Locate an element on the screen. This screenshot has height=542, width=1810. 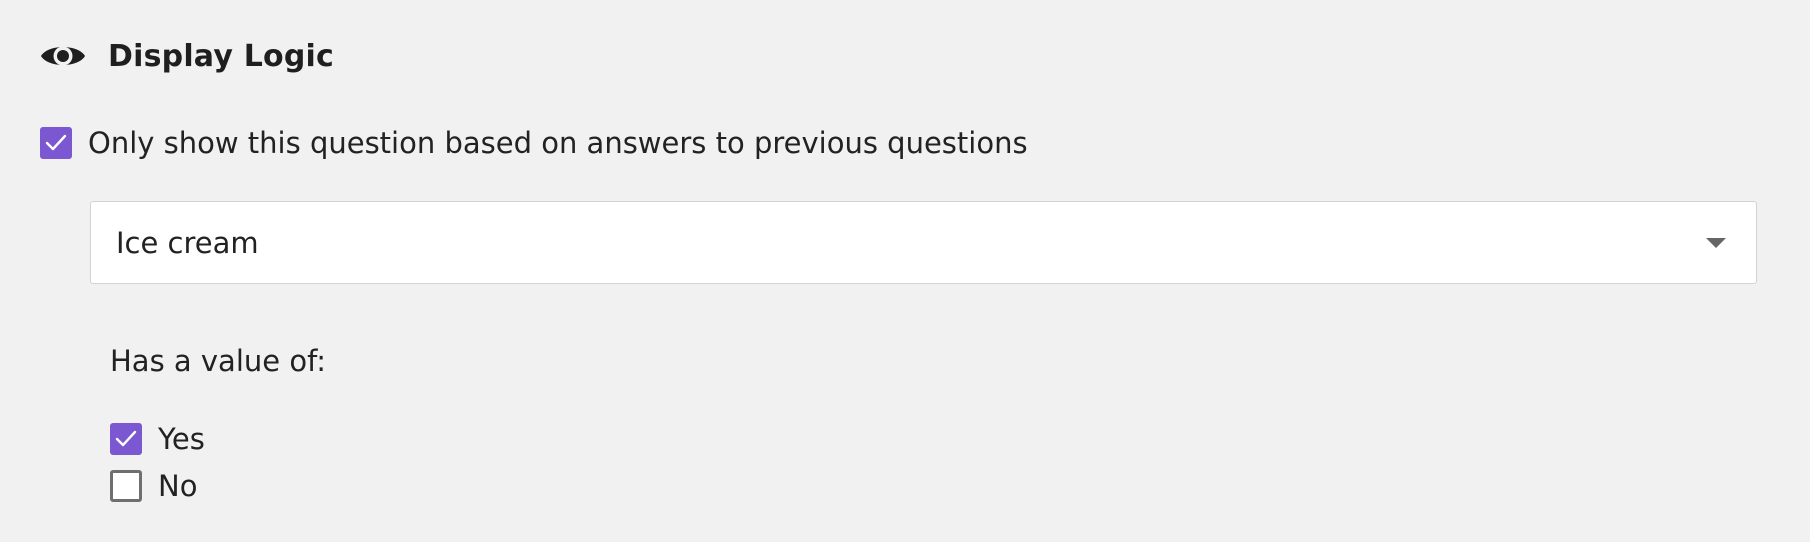
section-header: Display Logic is located at coordinates (187, 56).